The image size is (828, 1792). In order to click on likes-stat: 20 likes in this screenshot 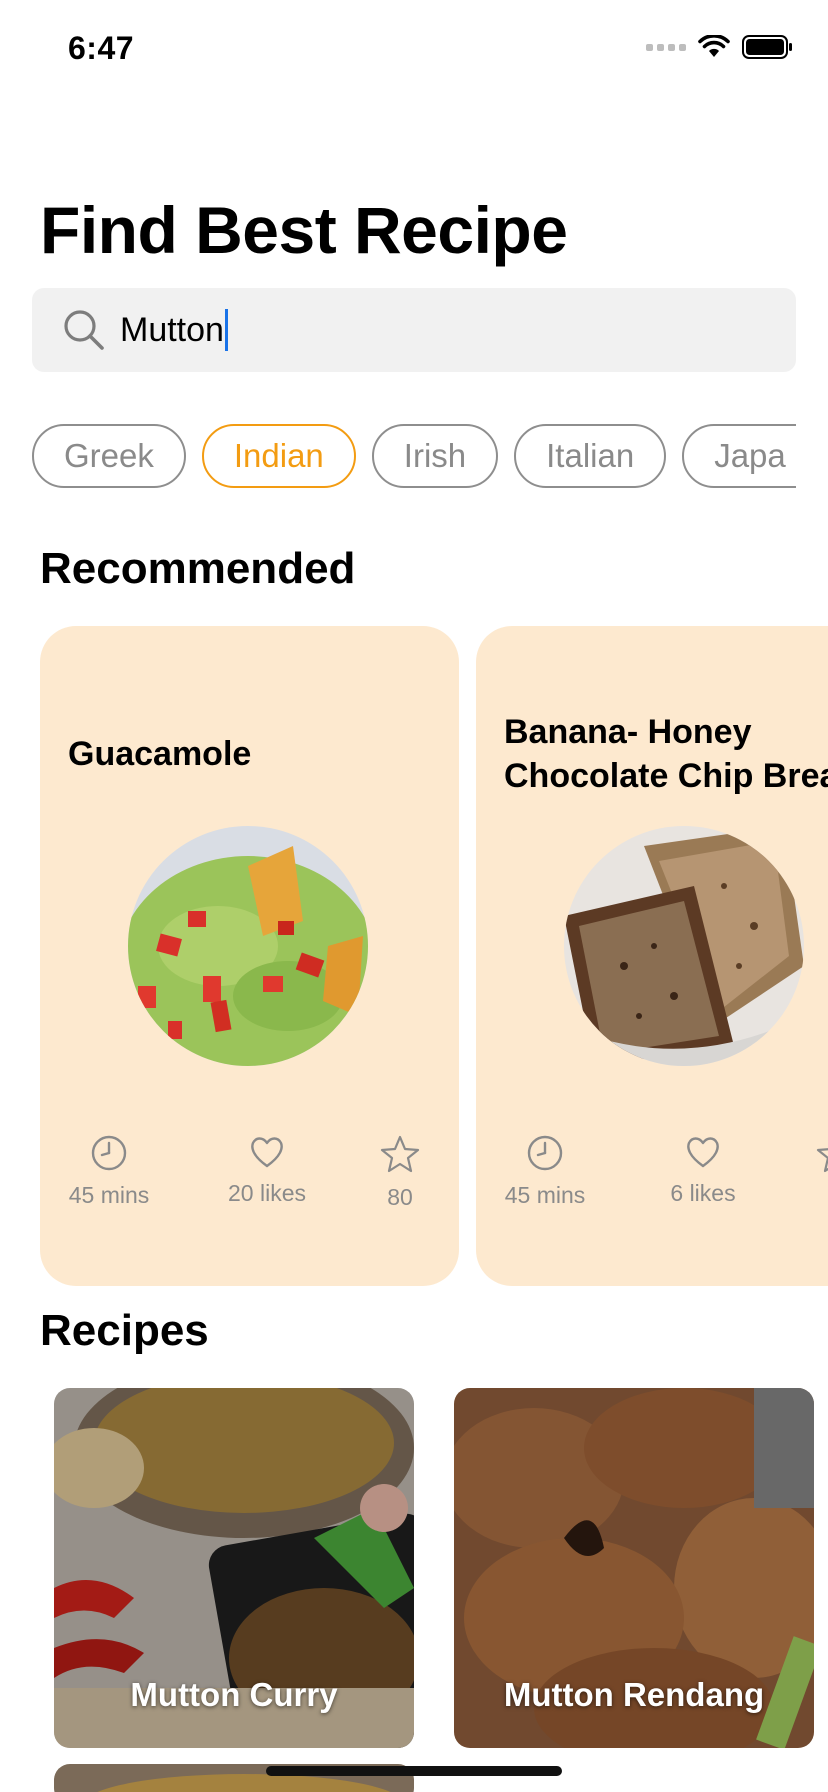, I will do `click(267, 1170)`.